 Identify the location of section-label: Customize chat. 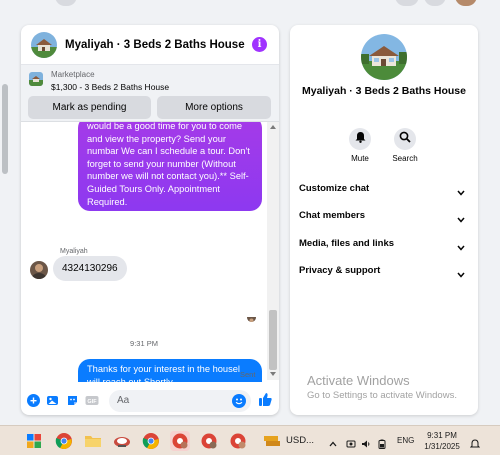
(334, 188).